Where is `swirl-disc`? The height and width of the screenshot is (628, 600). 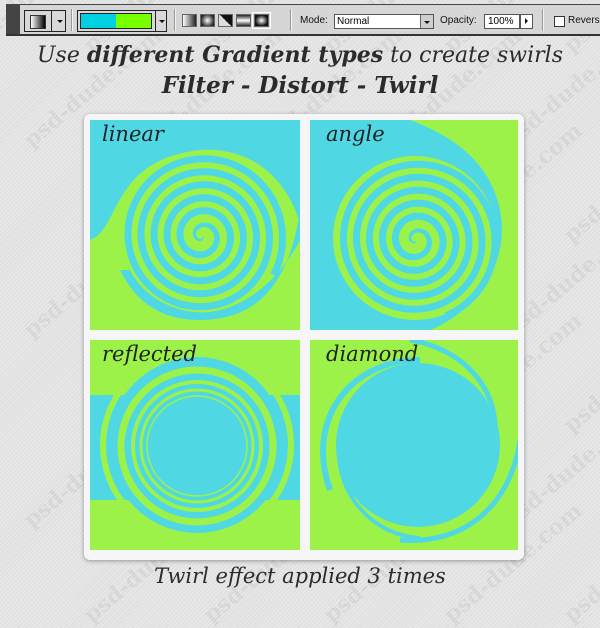 swirl-disc is located at coordinates (418, 445).